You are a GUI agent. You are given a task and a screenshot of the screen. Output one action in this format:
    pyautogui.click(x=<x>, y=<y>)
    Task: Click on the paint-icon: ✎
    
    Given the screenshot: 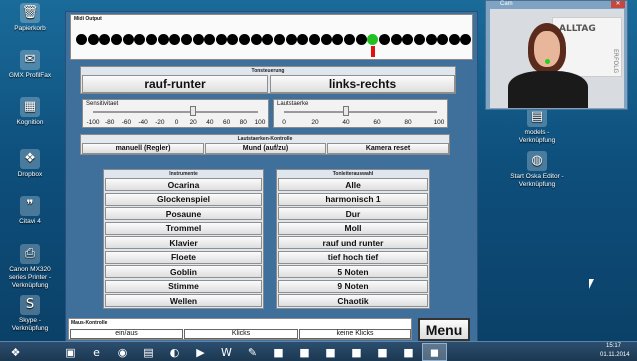 What is the action you would take?
    pyautogui.click(x=252, y=352)
    